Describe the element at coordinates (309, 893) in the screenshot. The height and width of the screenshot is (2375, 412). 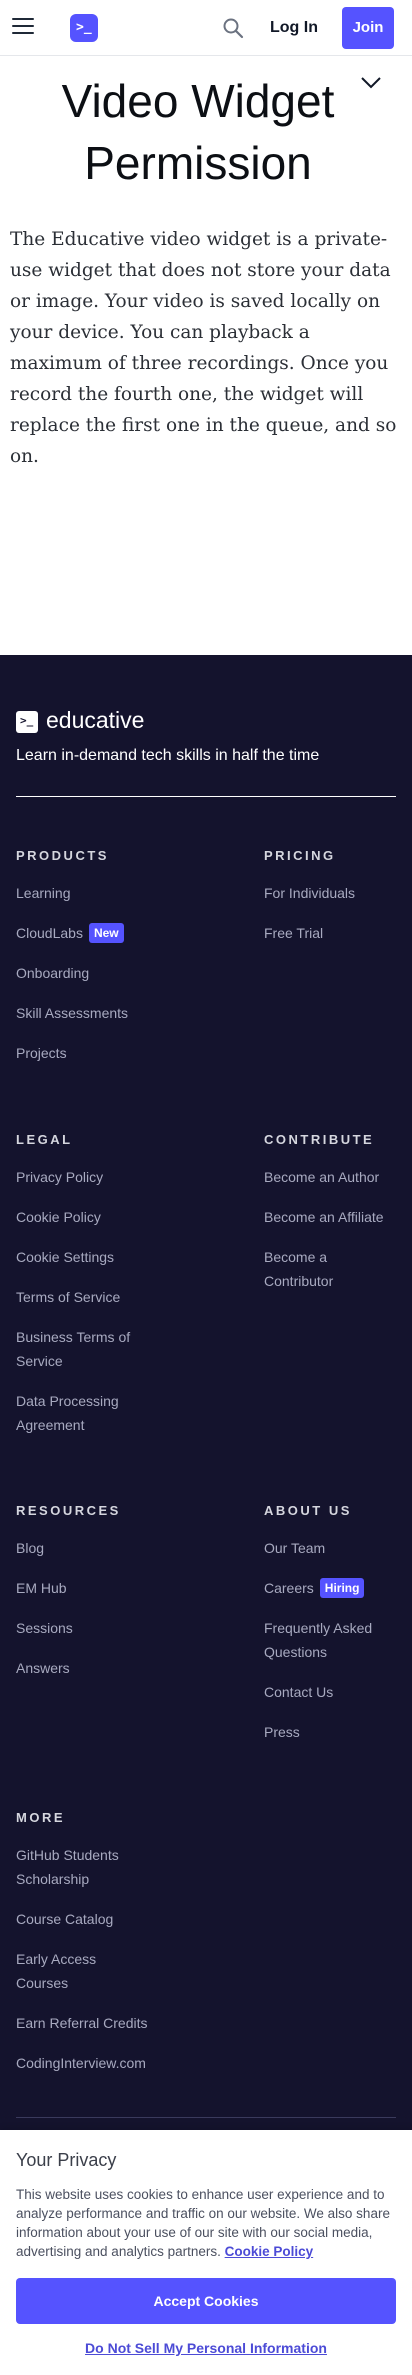
I see `footer-link-for-individuals: For Individuals` at that location.